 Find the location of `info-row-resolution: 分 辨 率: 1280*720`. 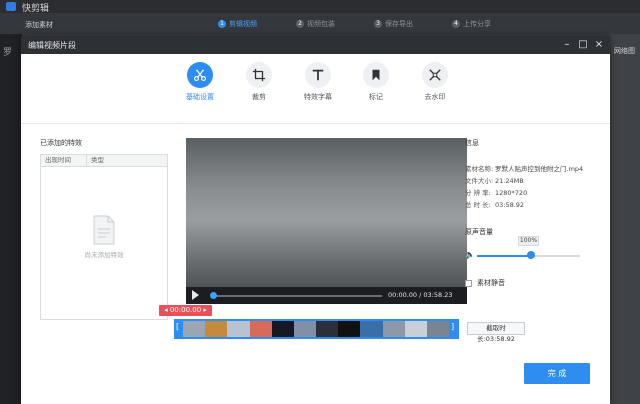

info-row-resolution: 分 辨 率: 1280*720 is located at coordinates (496, 193).